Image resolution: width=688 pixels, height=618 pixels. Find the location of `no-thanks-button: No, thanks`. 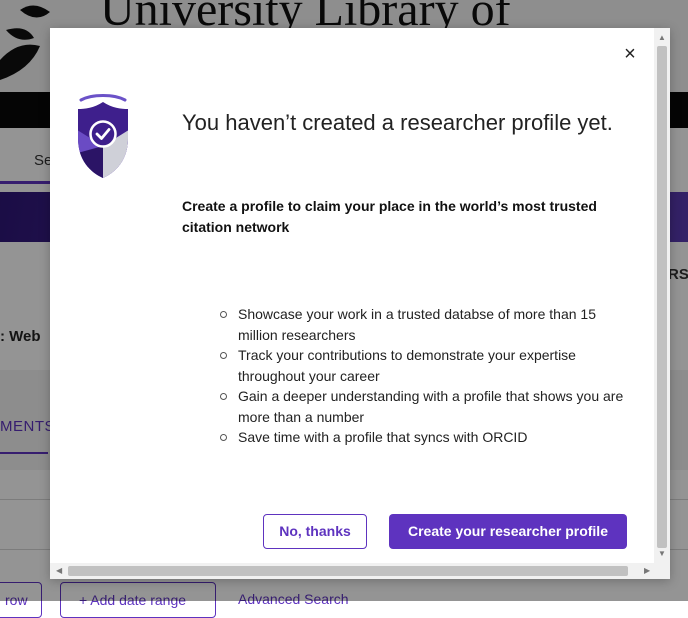

no-thanks-button: No, thanks is located at coordinates (315, 531).